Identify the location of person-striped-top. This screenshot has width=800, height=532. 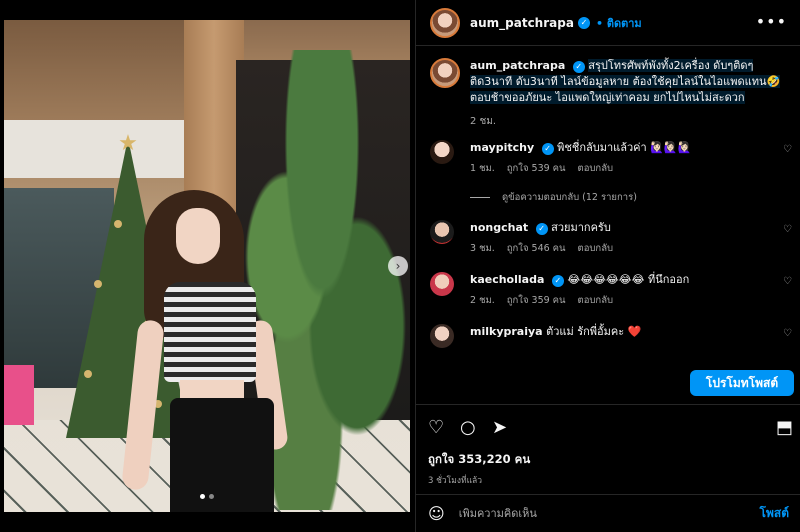
(210, 332).